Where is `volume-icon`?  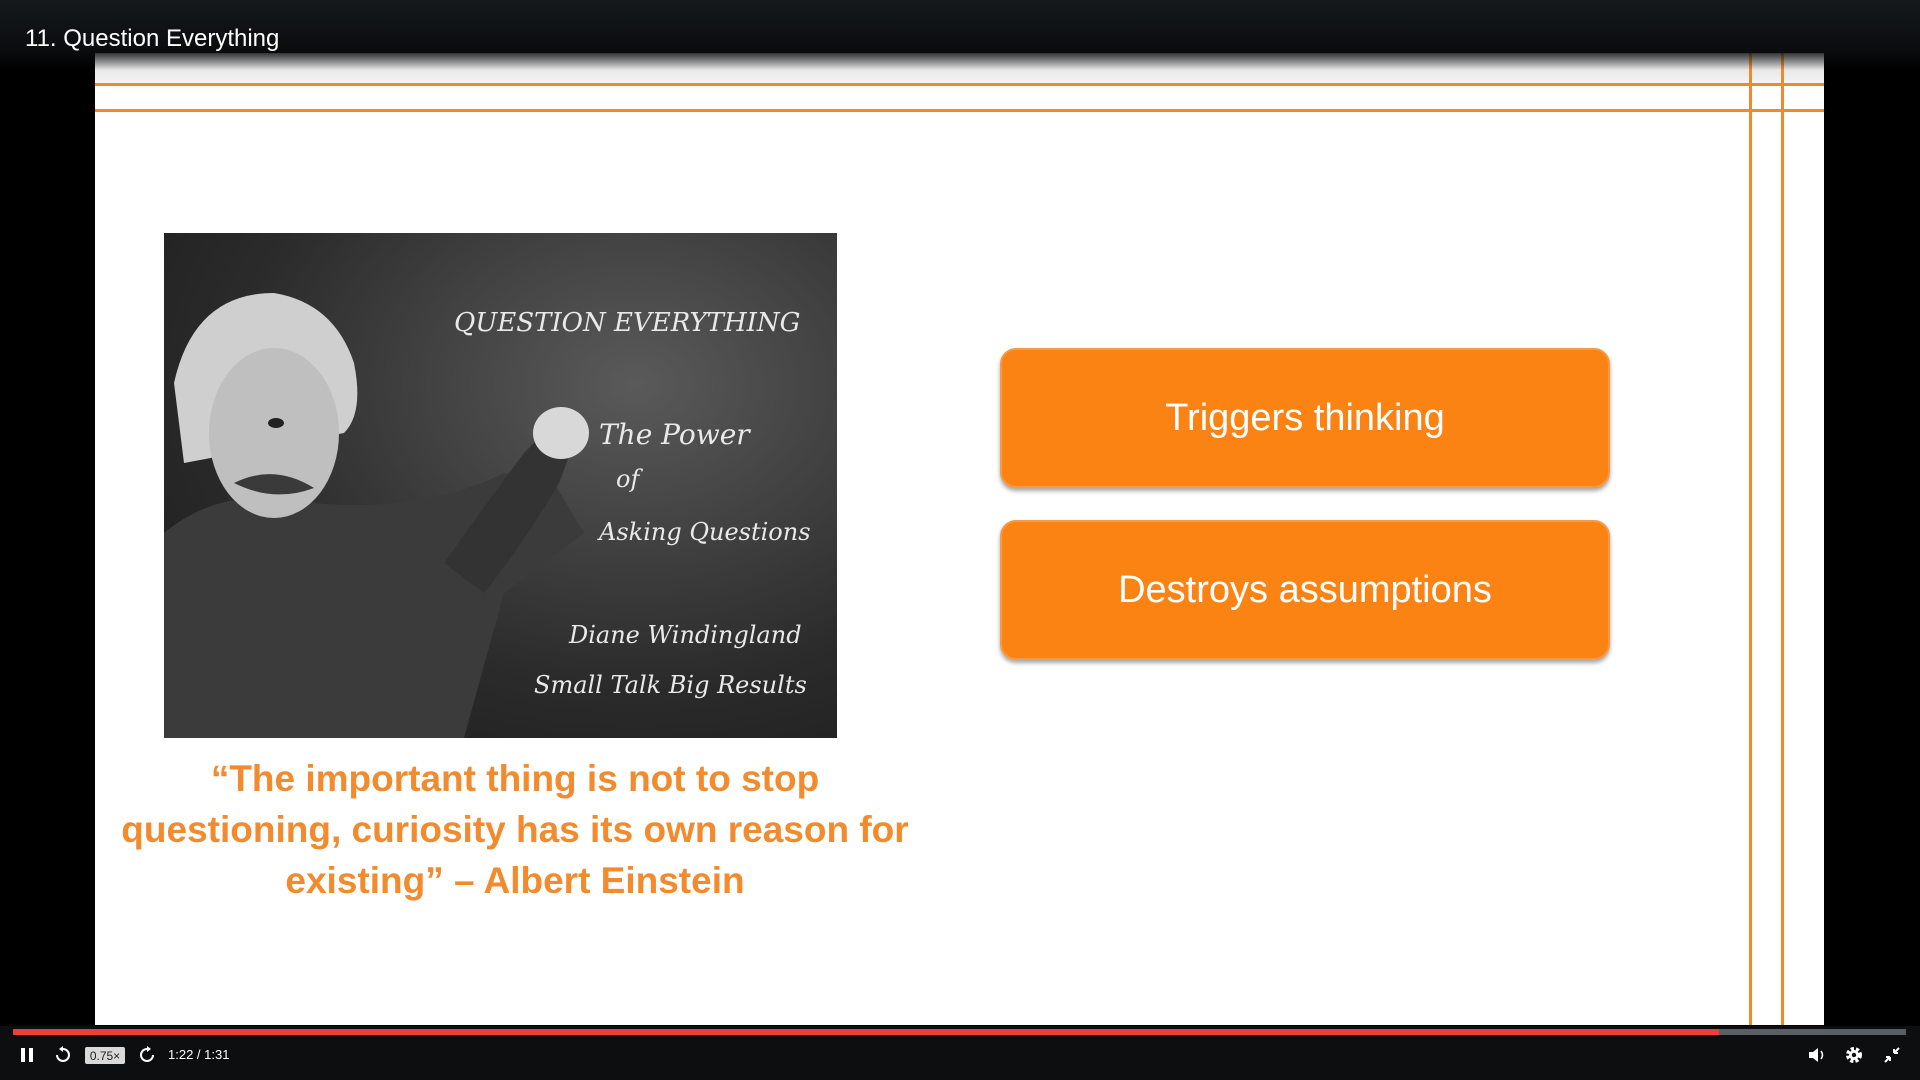 volume-icon is located at coordinates (1816, 1055).